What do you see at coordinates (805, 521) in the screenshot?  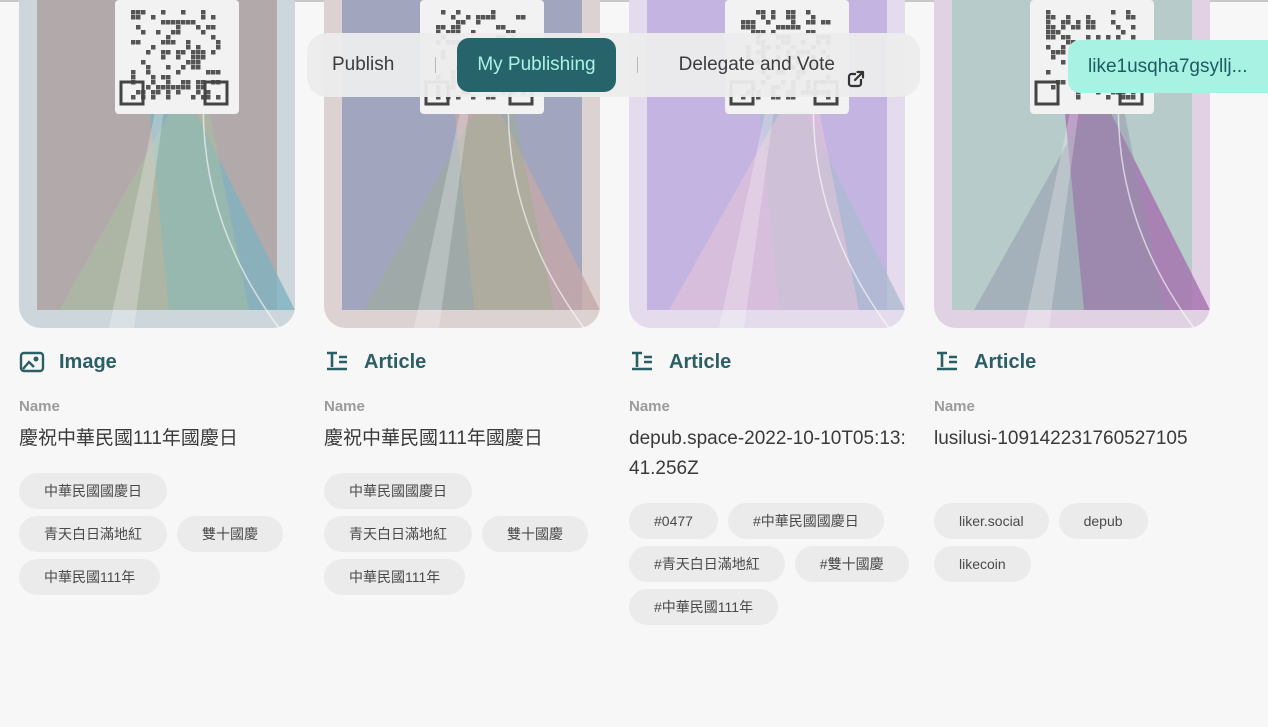 I see `tag-chip: #中華民國國慶日` at bounding box center [805, 521].